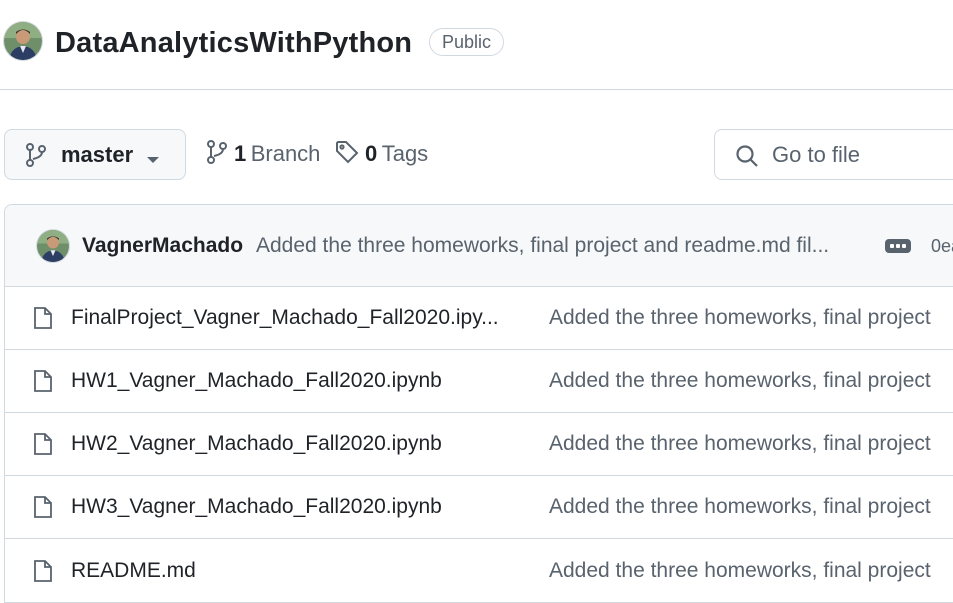 This screenshot has height=603, width=953. What do you see at coordinates (898, 246) in the screenshot?
I see `ellipsis-icon` at bounding box center [898, 246].